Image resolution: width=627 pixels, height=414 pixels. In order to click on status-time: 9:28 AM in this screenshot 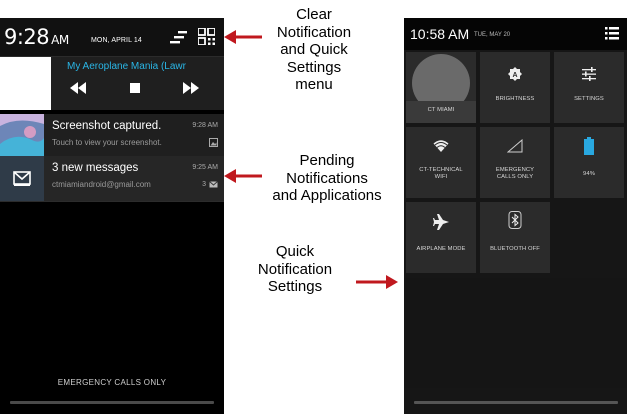, I will do `click(36, 37)`.